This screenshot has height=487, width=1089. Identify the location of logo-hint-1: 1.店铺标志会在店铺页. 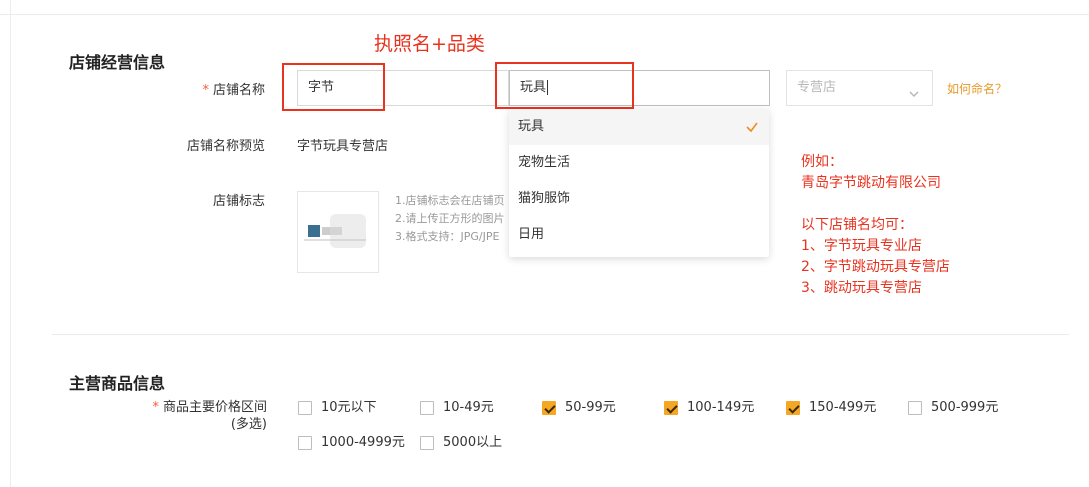
(450, 200).